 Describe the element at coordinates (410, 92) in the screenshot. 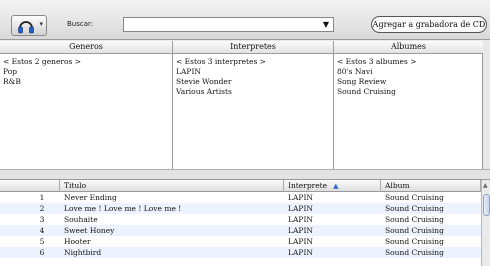

I see `album-item: Sound Cruising` at that location.